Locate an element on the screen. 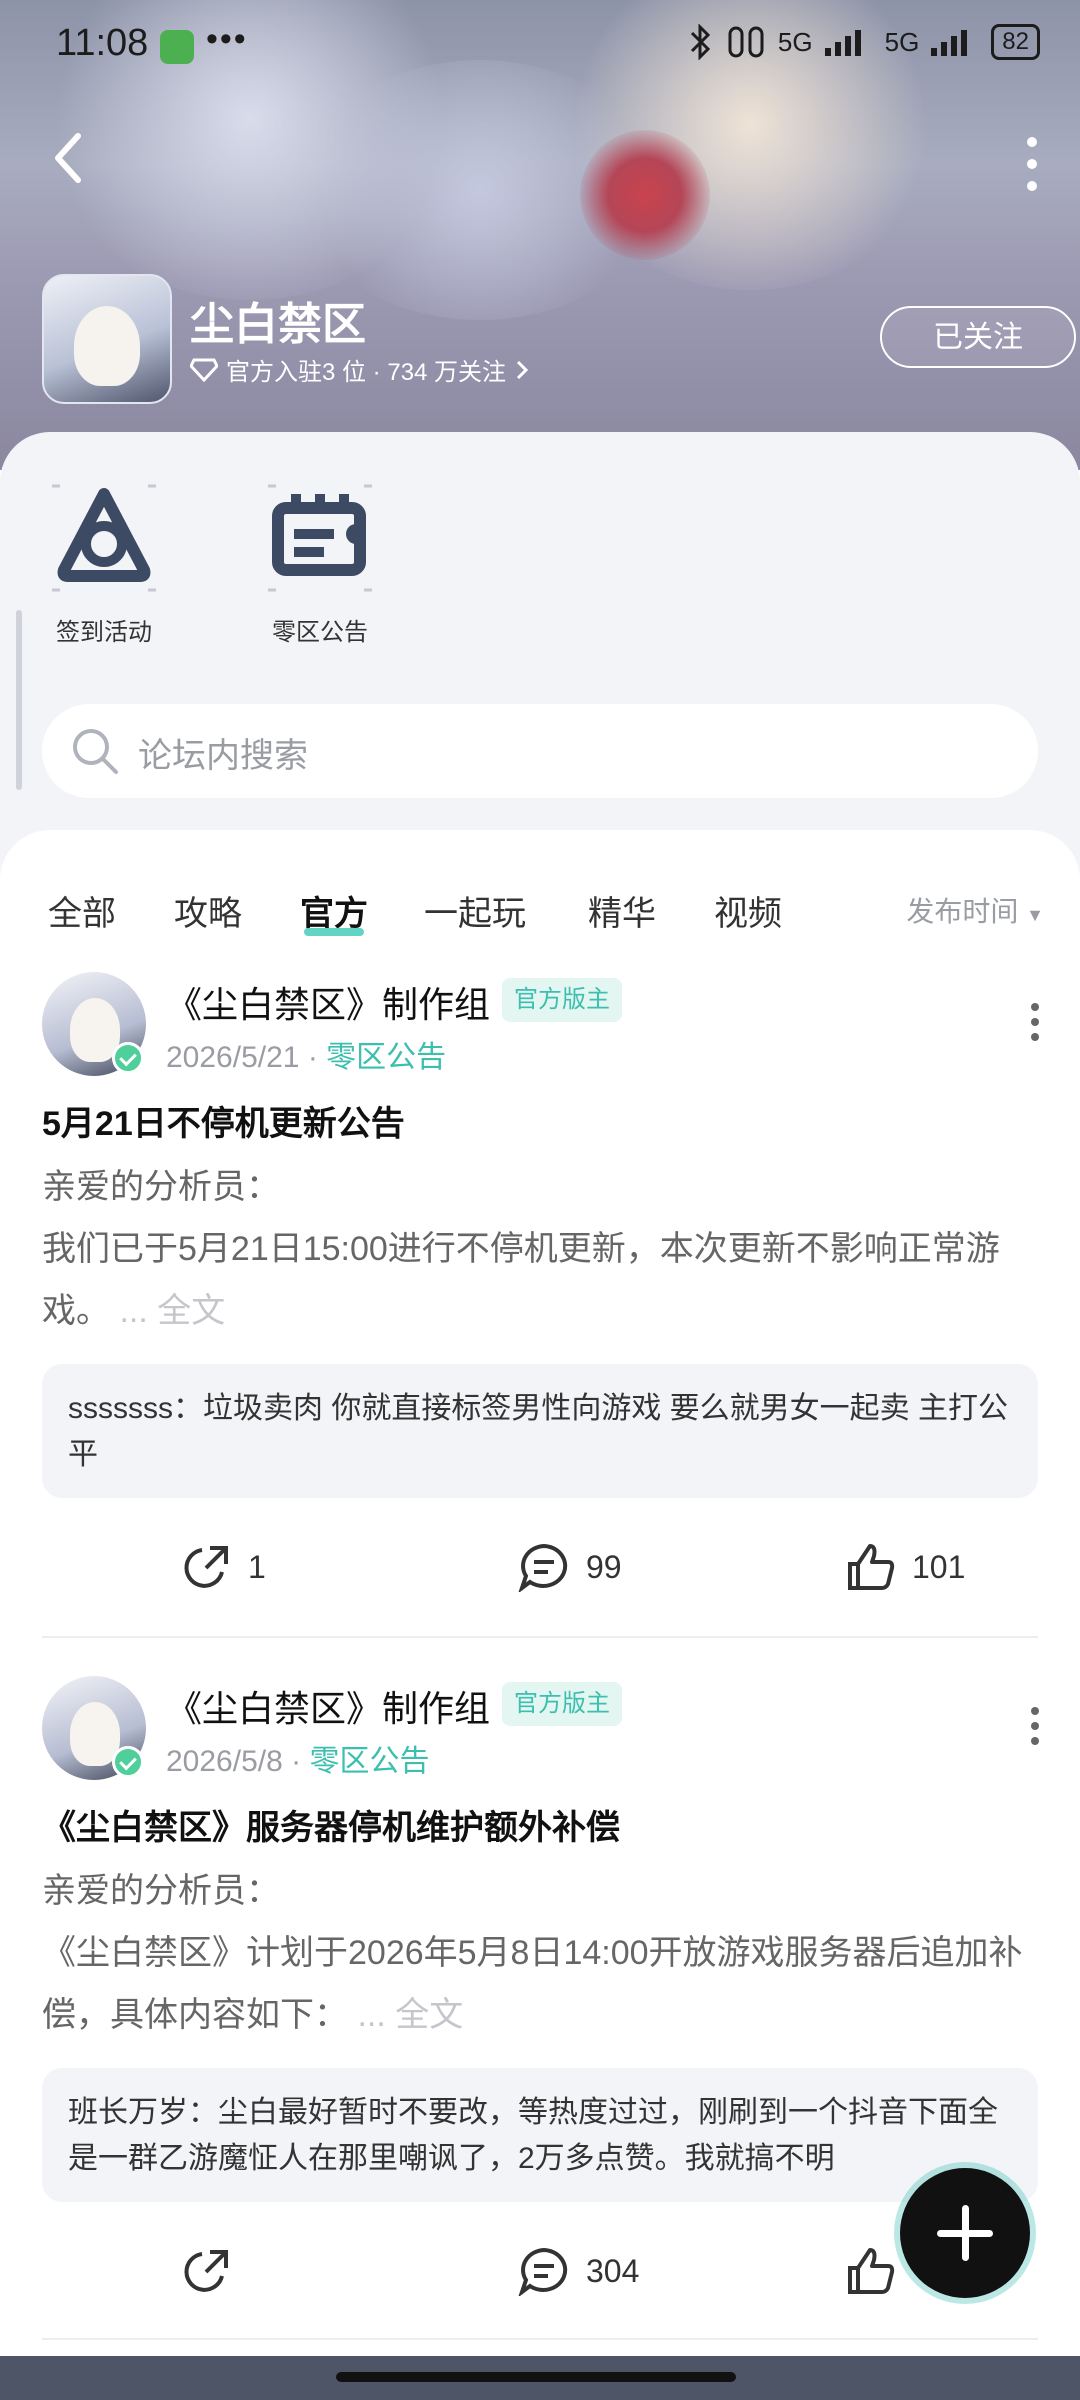 The image size is (1080, 2400). share-button: 1 is located at coordinates (224, 1567).